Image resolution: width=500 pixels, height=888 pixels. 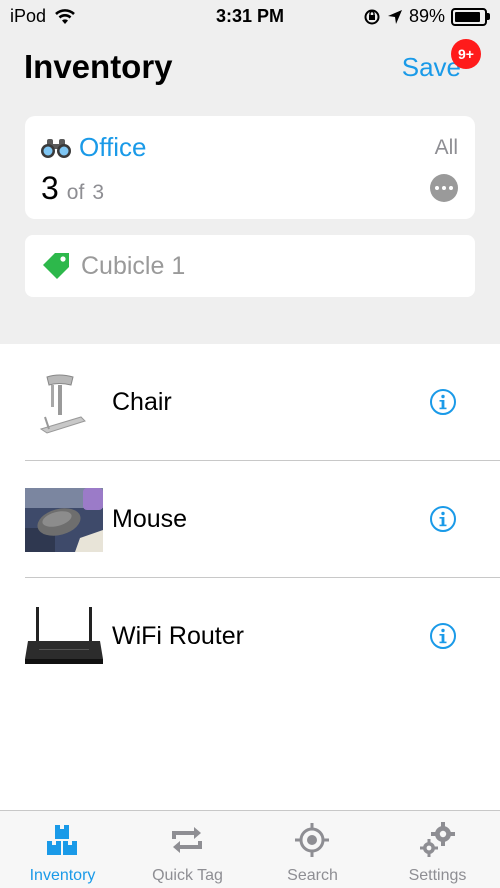 I want to click on binoculars-icon, so click(x=56, y=148).